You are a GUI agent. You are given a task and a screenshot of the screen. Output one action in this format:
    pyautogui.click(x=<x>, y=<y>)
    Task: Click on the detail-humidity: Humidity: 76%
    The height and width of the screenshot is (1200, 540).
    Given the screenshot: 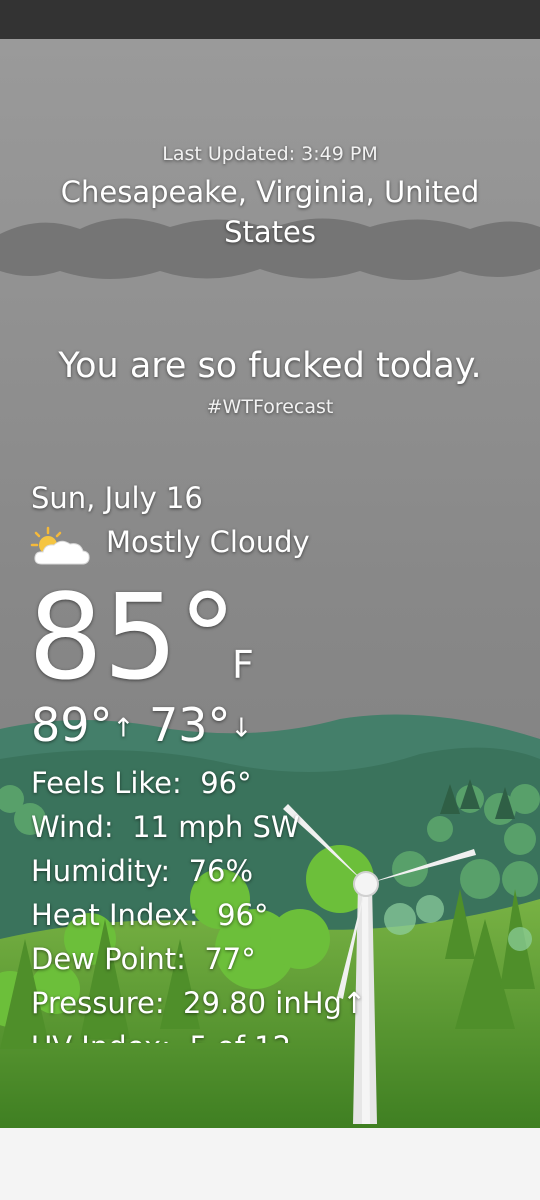 What is the action you would take?
    pyautogui.click(x=198, y=871)
    